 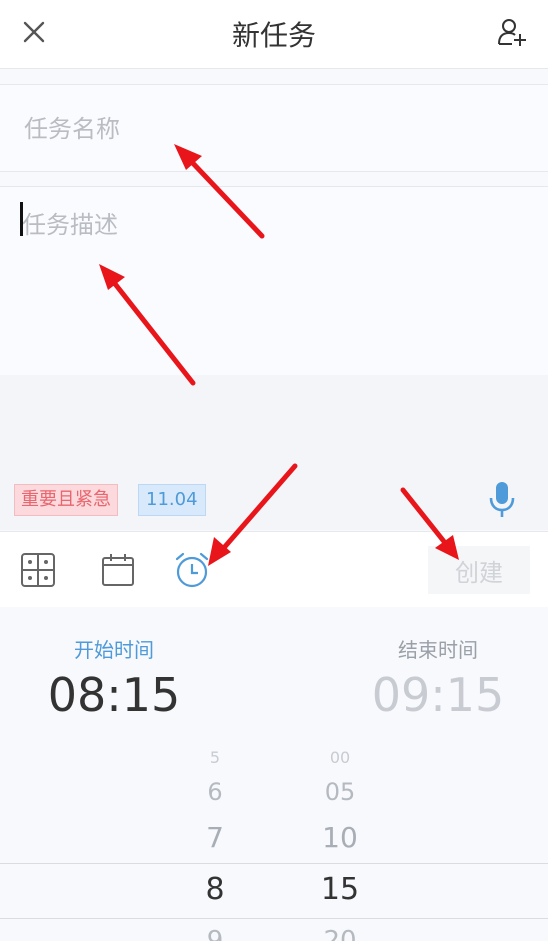 I want to click on task-name-input, so click(x=274, y=129).